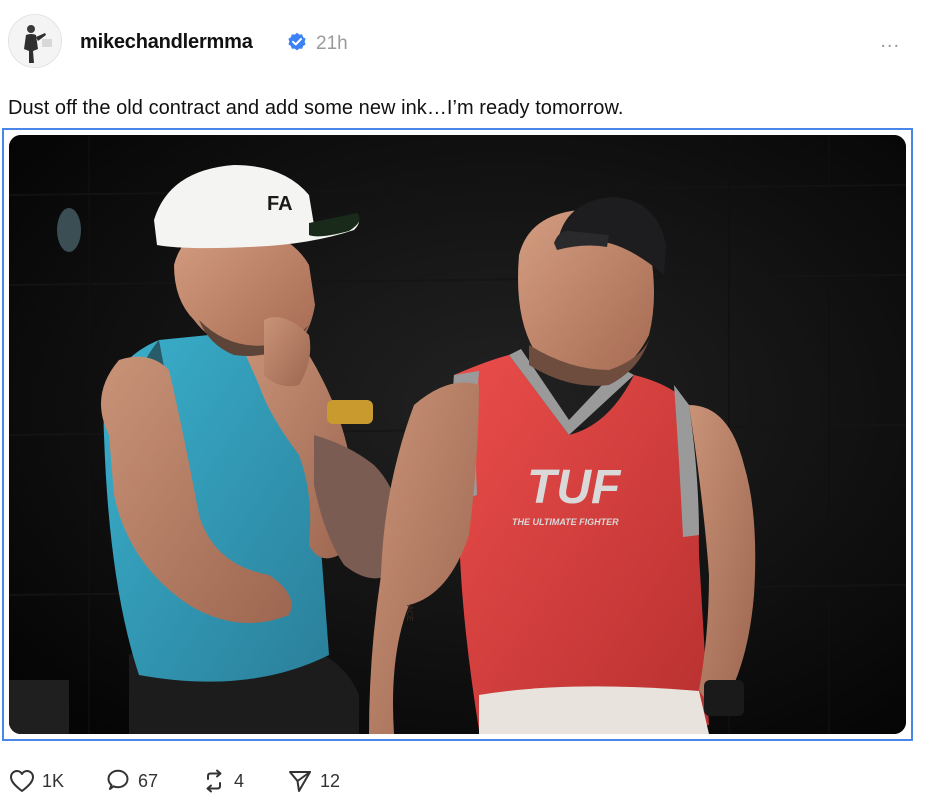 The width and height of the screenshot is (926, 800). Describe the element at coordinates (409, 613) in the screenshot. I see `tattoo-text: ACE` at that location.